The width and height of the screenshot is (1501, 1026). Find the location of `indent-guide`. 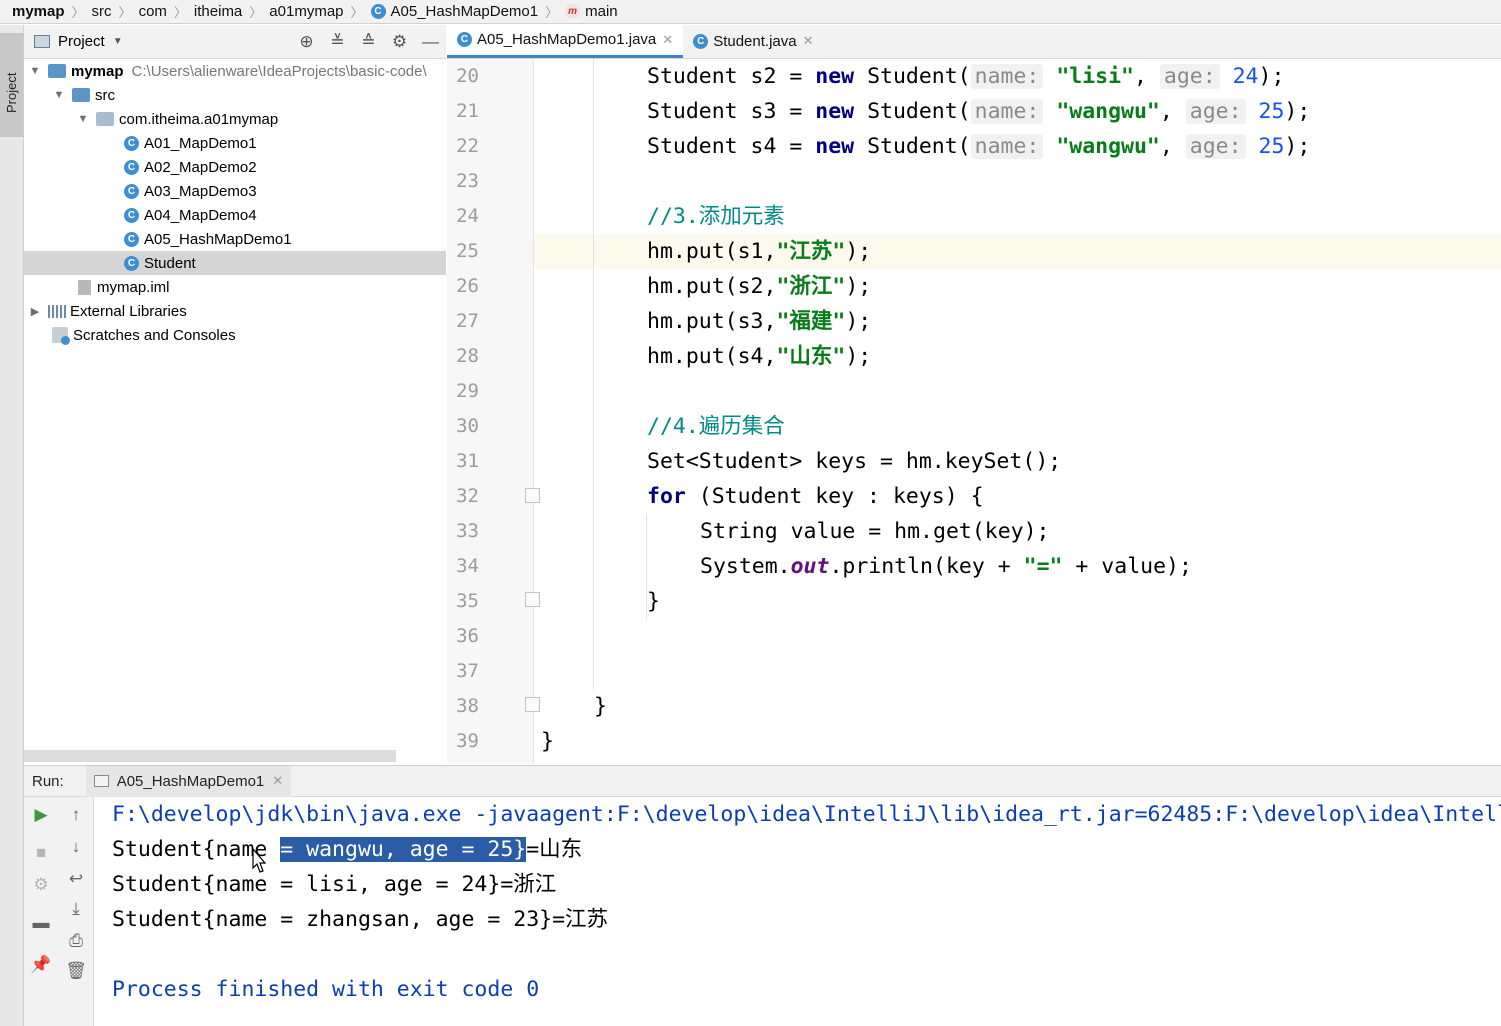

indent-guide is located at coordinates (593, 374).